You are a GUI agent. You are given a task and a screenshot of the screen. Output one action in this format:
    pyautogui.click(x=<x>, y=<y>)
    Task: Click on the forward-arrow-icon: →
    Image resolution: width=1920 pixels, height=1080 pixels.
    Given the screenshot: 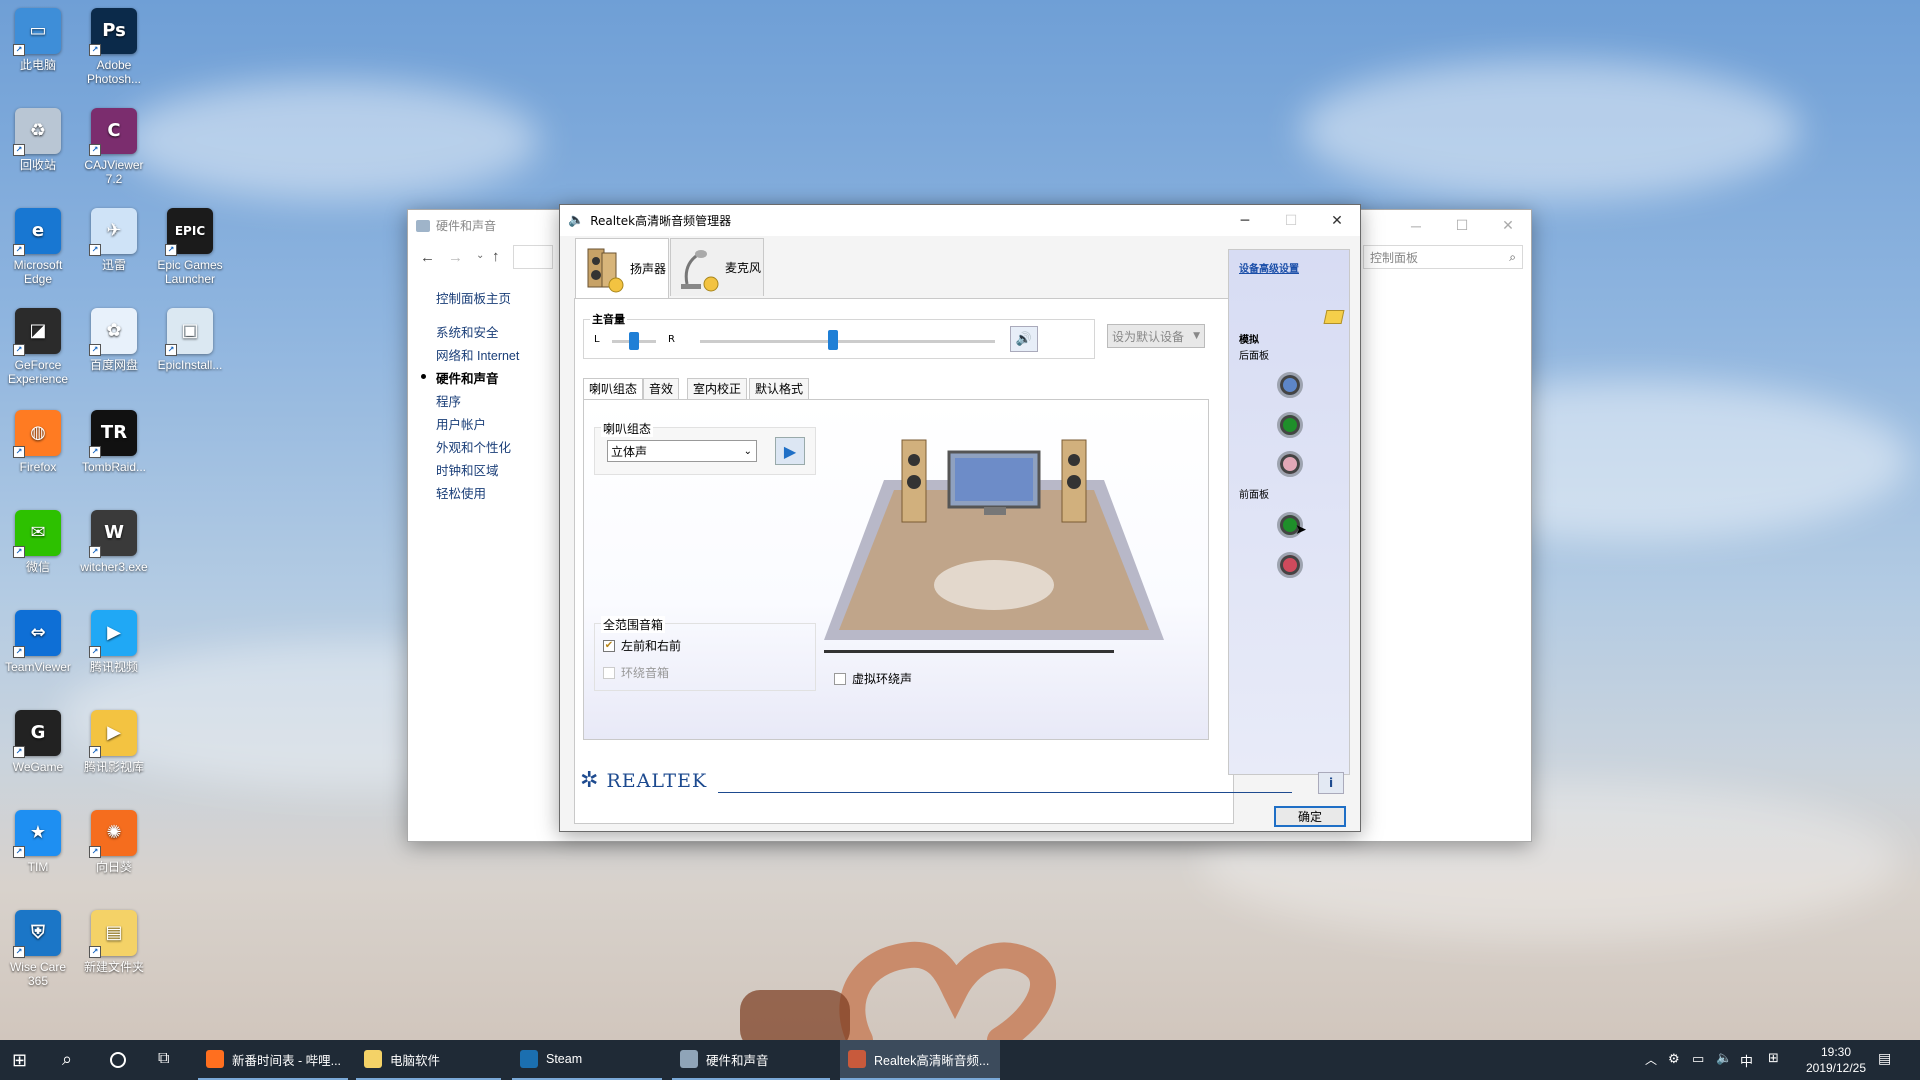 What is the action you would take?
    pyautogui.click(x=455, y=257)
    